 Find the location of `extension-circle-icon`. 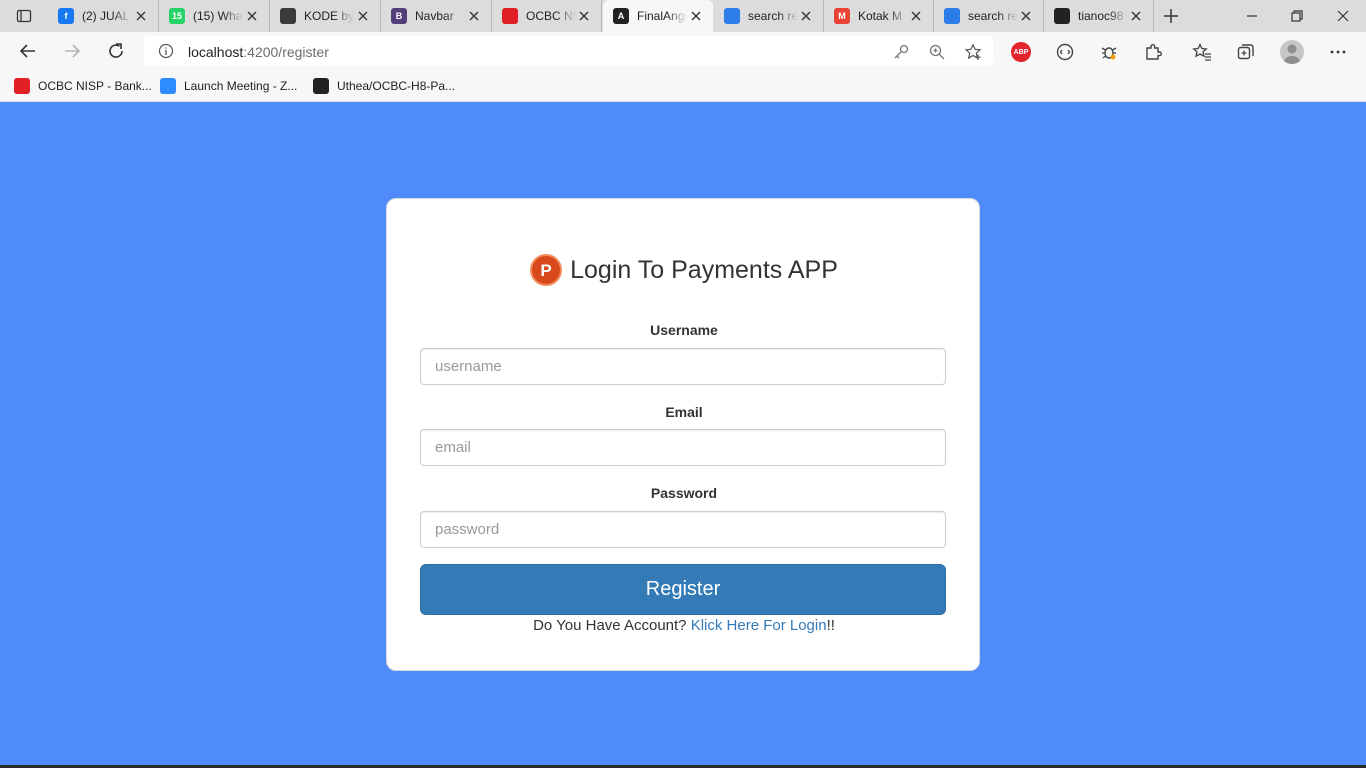

extension-circle-icon is located at coordinates (1065, 52).